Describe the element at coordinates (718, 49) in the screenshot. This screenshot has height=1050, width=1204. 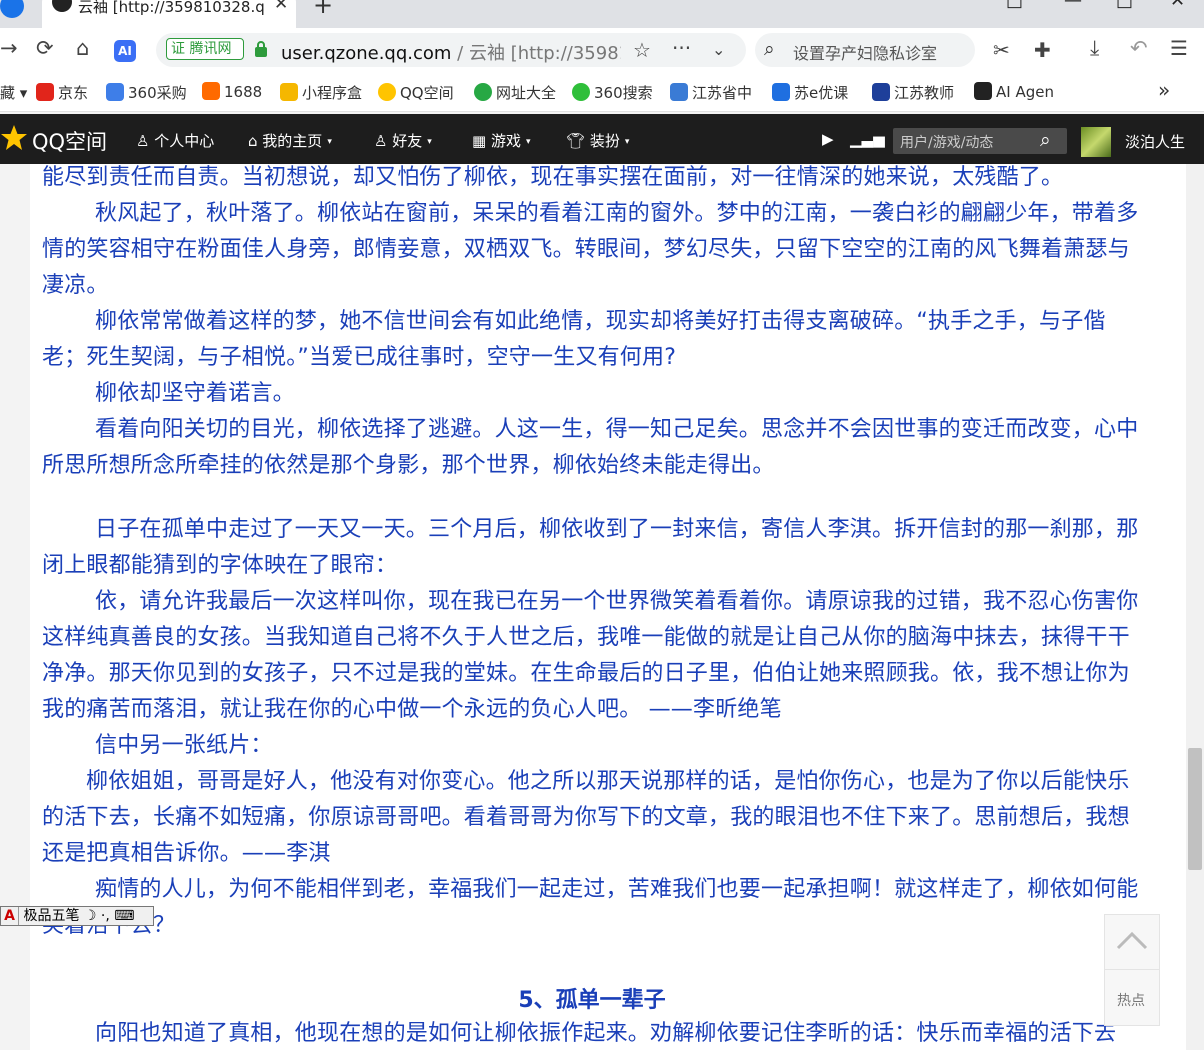
I see `chevron-down-icon: ⌄` at that location.